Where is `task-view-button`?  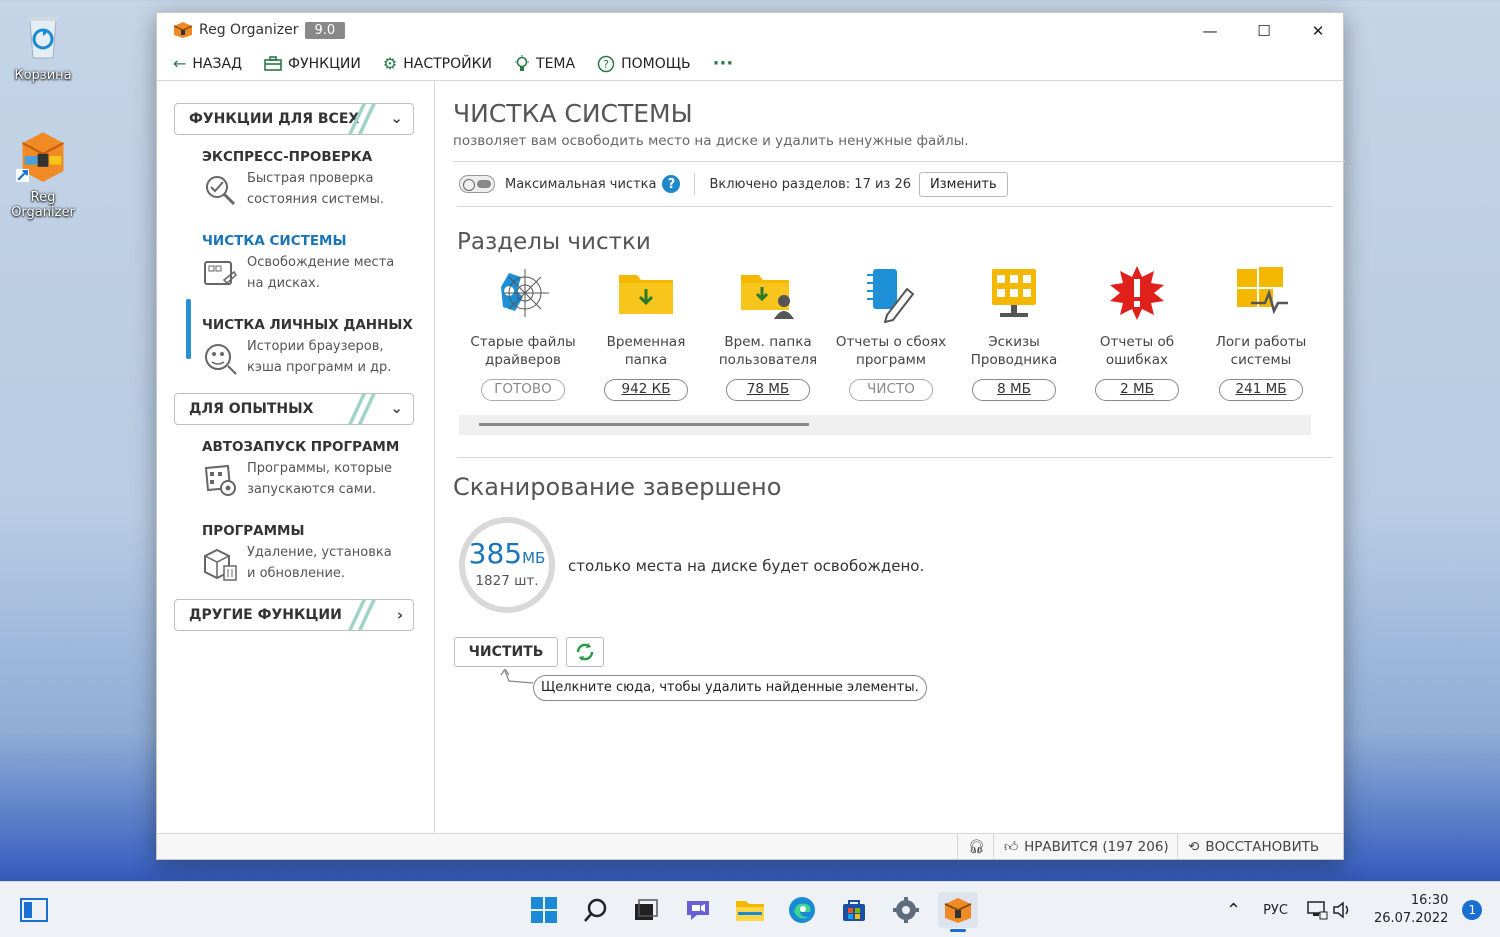 task-view-button is located at coordinates (646, 910).